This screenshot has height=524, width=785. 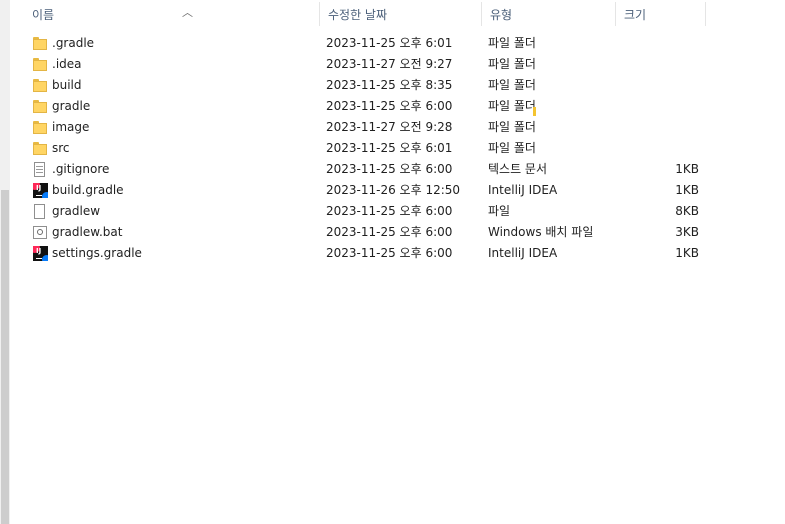 What do you see at coordinates (358, 15) in the screenshot?
I see `column-header-date-label: 수정한 날짜` at bounding box center [358, 15].